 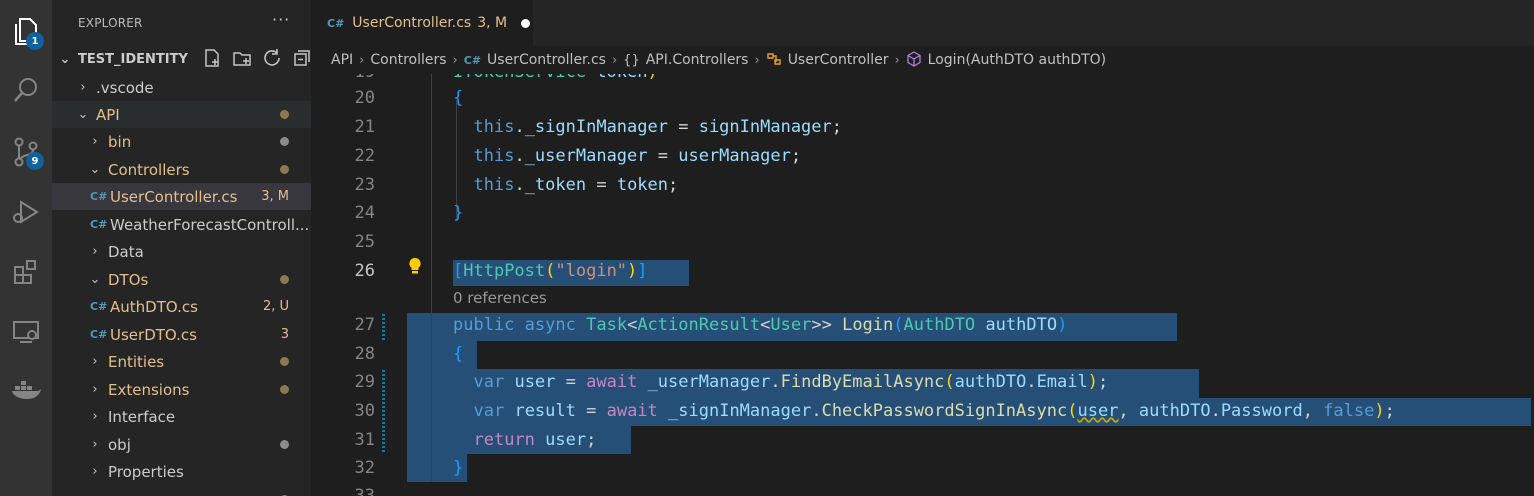 I want to click on scm-badge: 9, so click(x=35, y=161).